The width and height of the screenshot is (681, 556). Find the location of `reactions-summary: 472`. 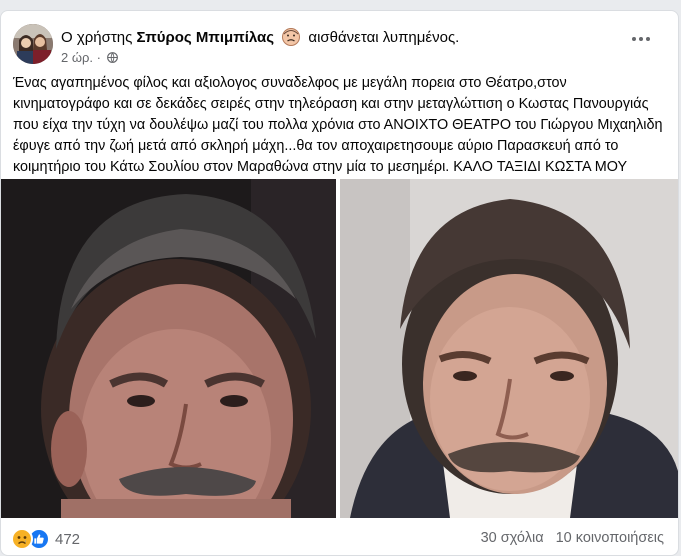

reactions-summary: 472 is located at coordinates (45, 539).